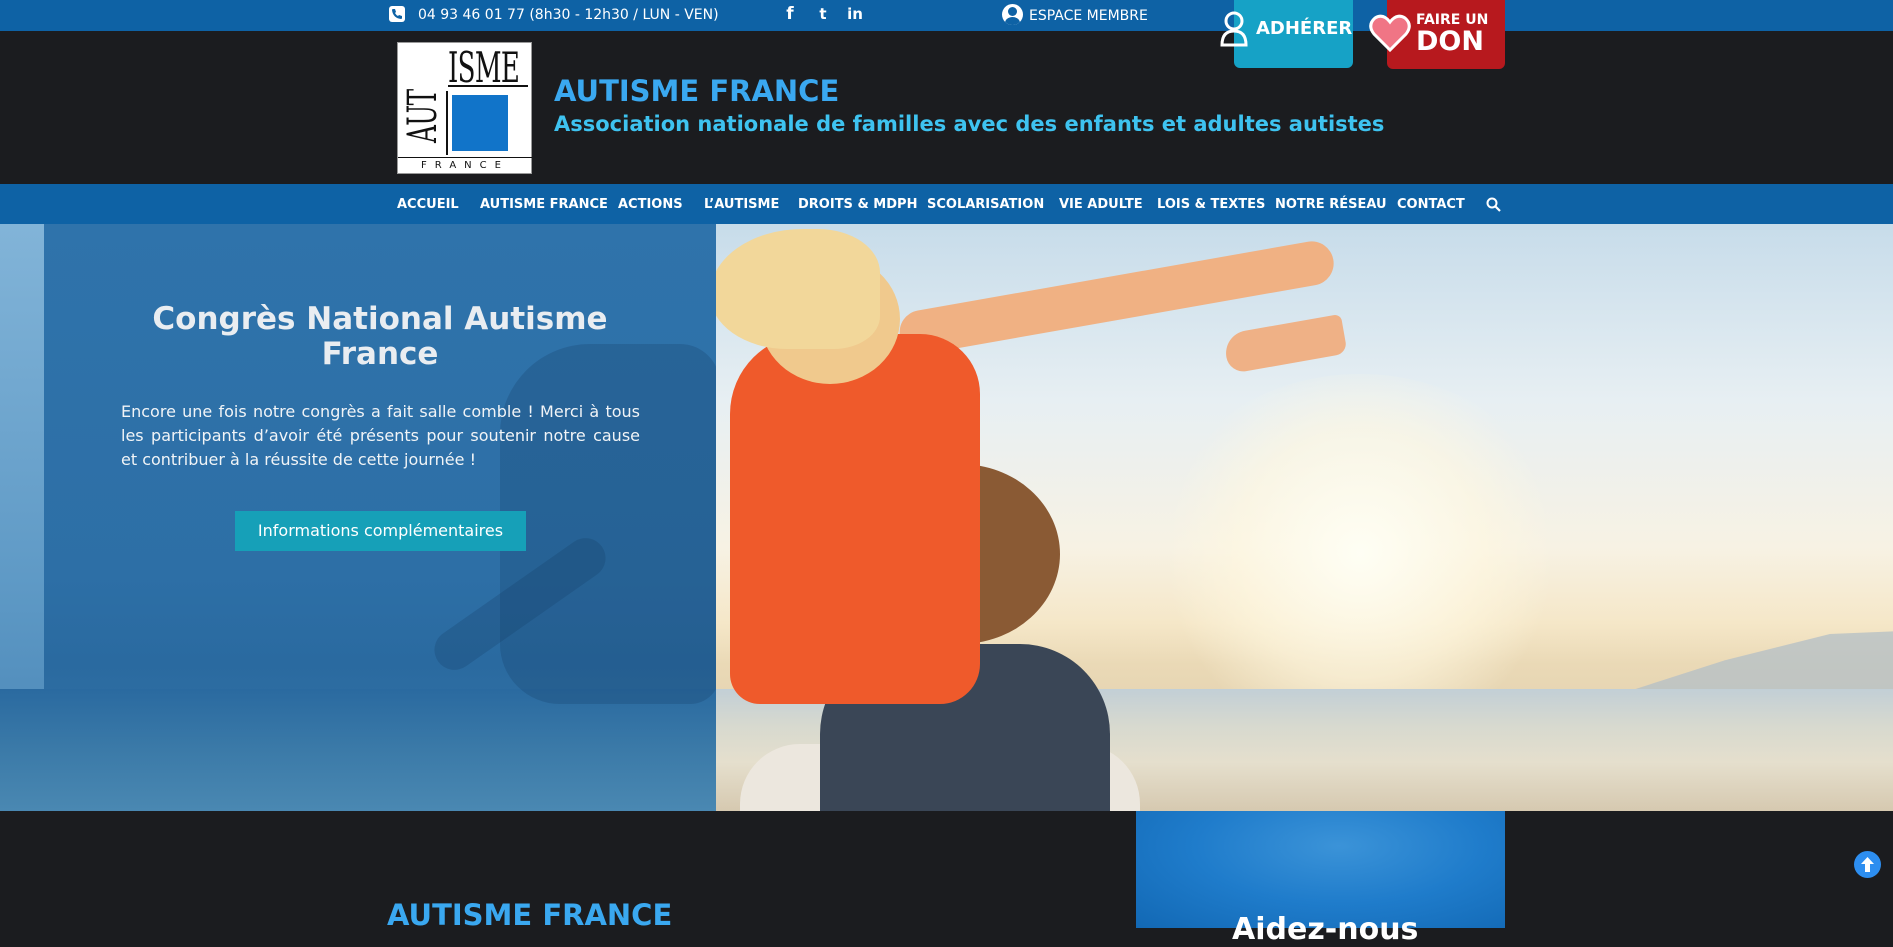  Describe the element at coordinates (397, 14) in the screenshot. I see `phone-icon` at that location.